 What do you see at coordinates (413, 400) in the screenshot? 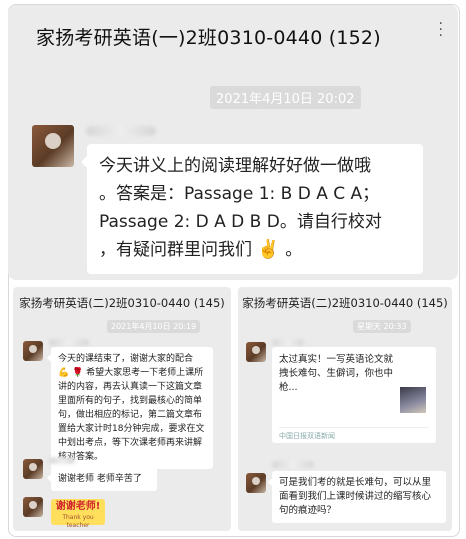
I see `article-thumbnail` at bounding box center [413, 400].